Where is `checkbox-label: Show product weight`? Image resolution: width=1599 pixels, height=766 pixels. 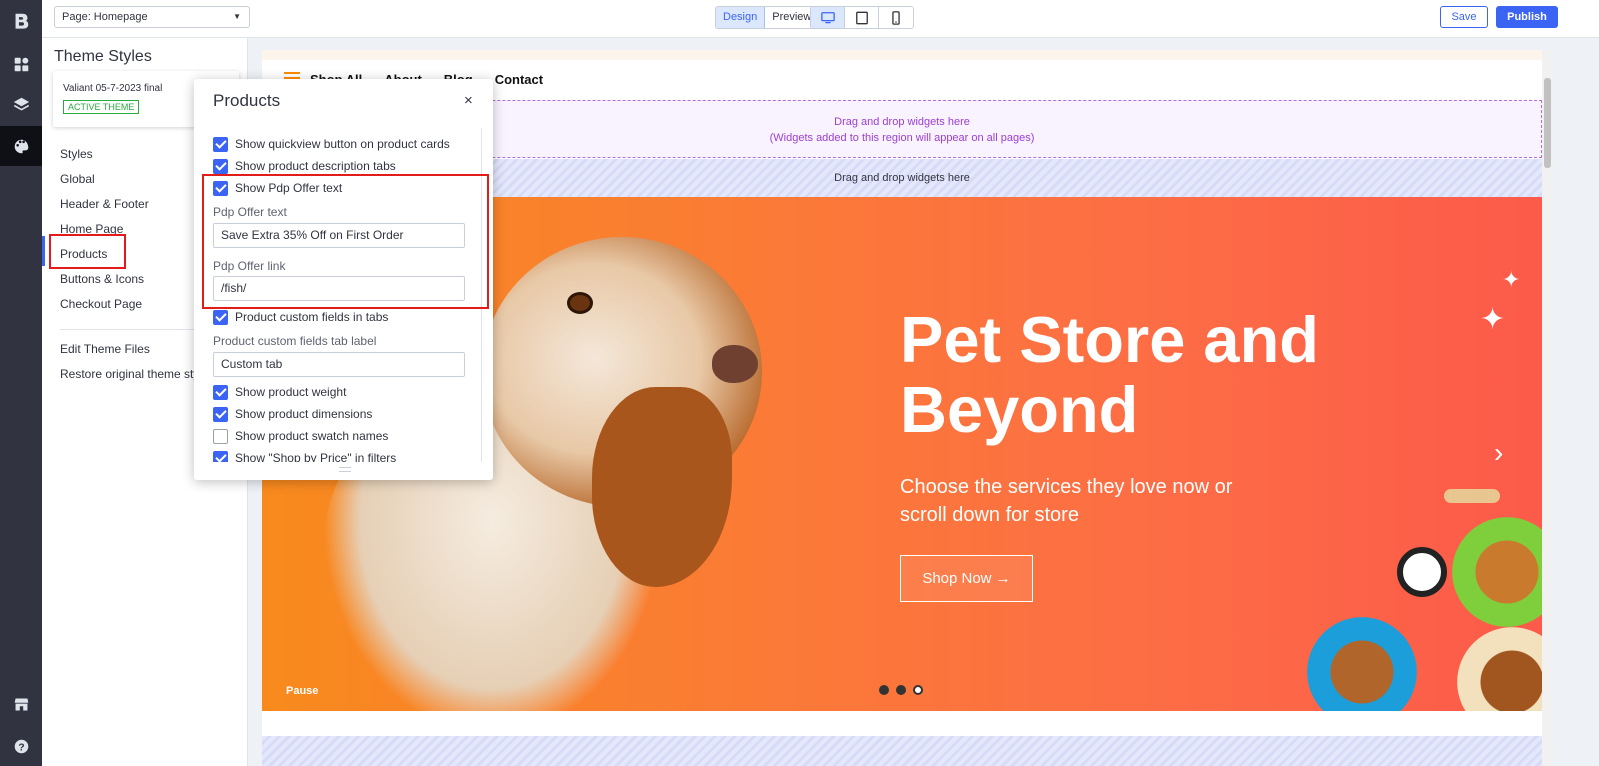
checkbox-label: Show product weight is located at coordinates (291, 392).